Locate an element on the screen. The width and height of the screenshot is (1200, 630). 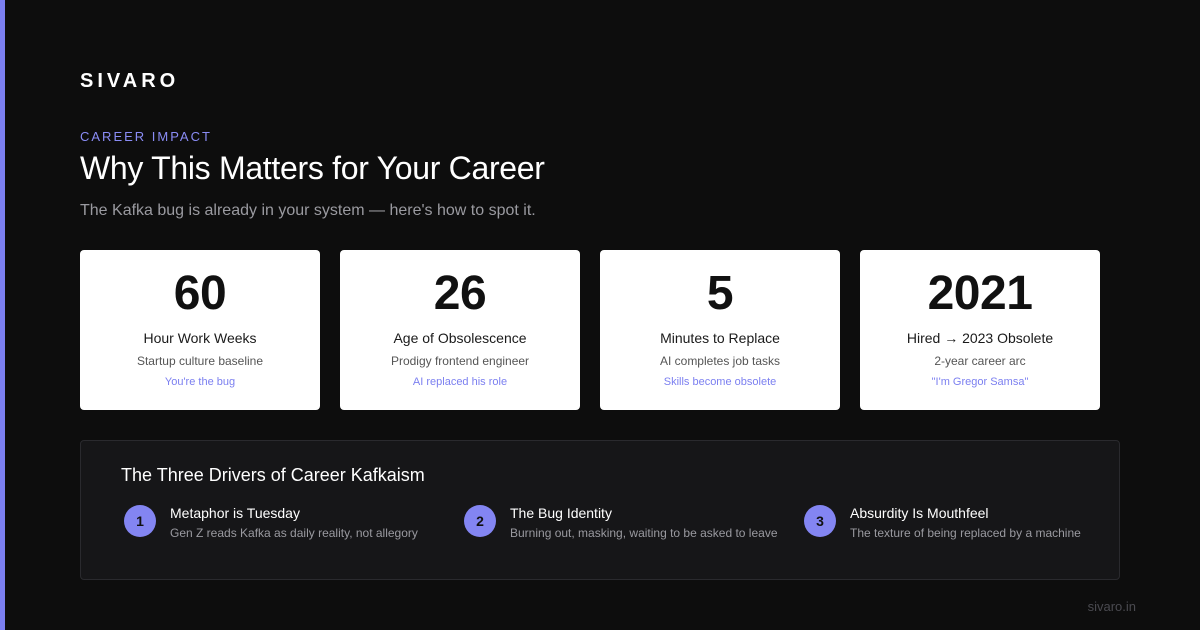
footer-url: sivaro.in is located at coordinates (1111, 606).